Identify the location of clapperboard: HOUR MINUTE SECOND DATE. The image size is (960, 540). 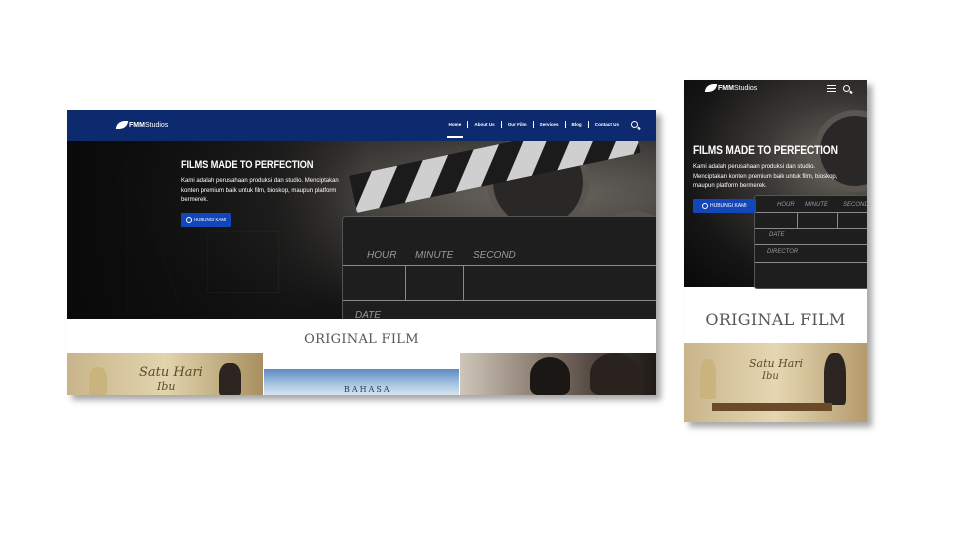
(499, 267).